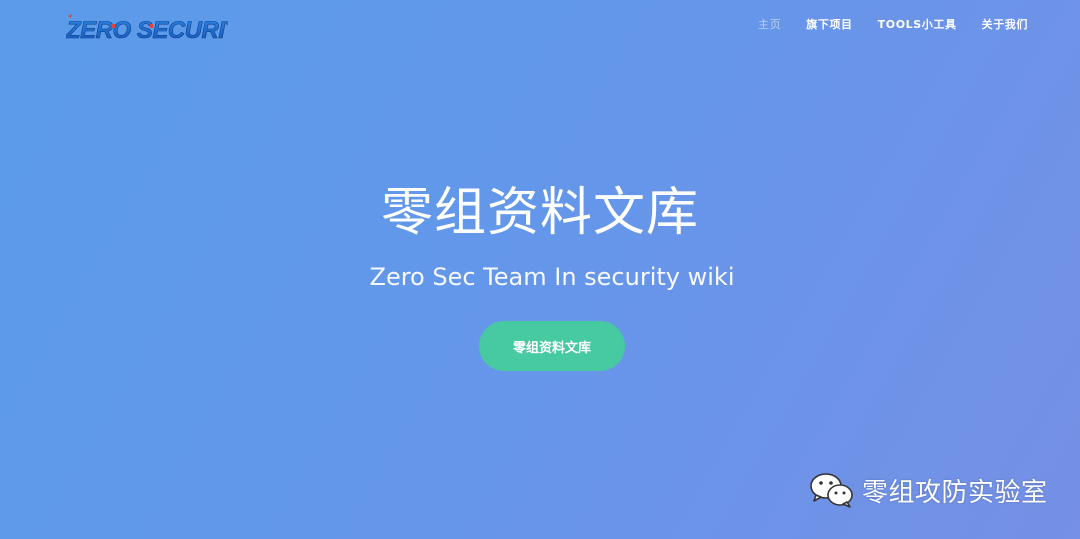 The width and height of the screenshot is (1080, 539). I want to click on wiki-cta-button: 零组资料文库, so click(552, 346).